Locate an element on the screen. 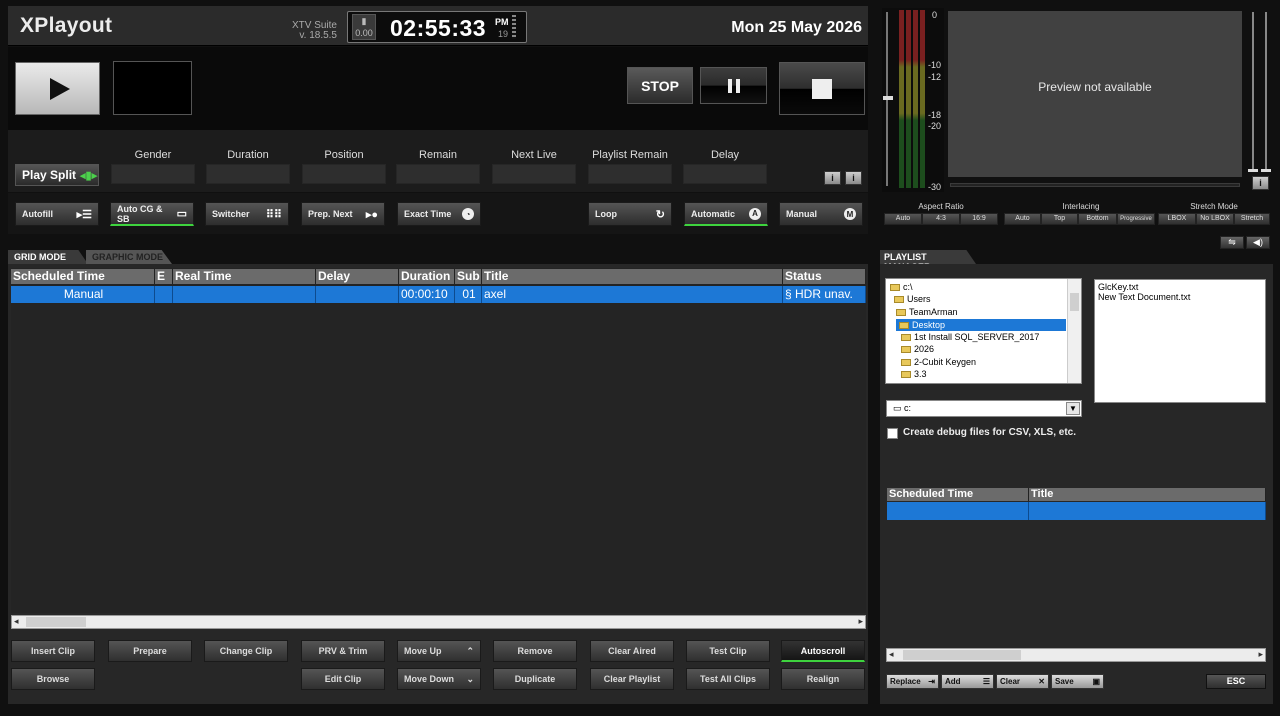 This screenshot has height=716, width=1280. insert-clip-button: Insert Clip is located at coordinates (53, 651).